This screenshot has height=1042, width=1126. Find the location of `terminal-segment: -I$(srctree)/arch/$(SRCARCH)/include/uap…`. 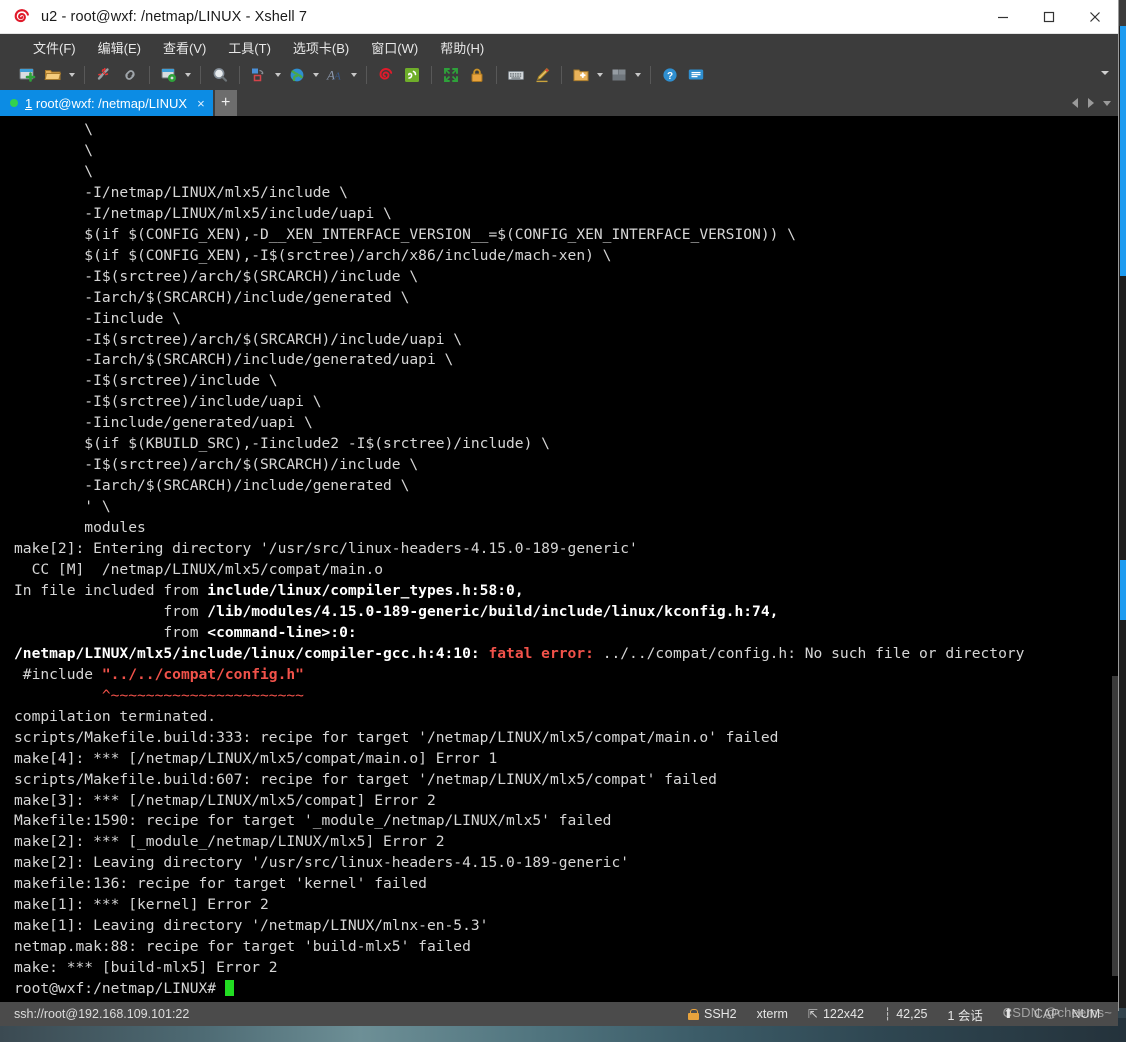

terminal-segment: -I$(srctree)/arch/$(SRCARCH)/include/uap… is located at coordinates (238, 339).